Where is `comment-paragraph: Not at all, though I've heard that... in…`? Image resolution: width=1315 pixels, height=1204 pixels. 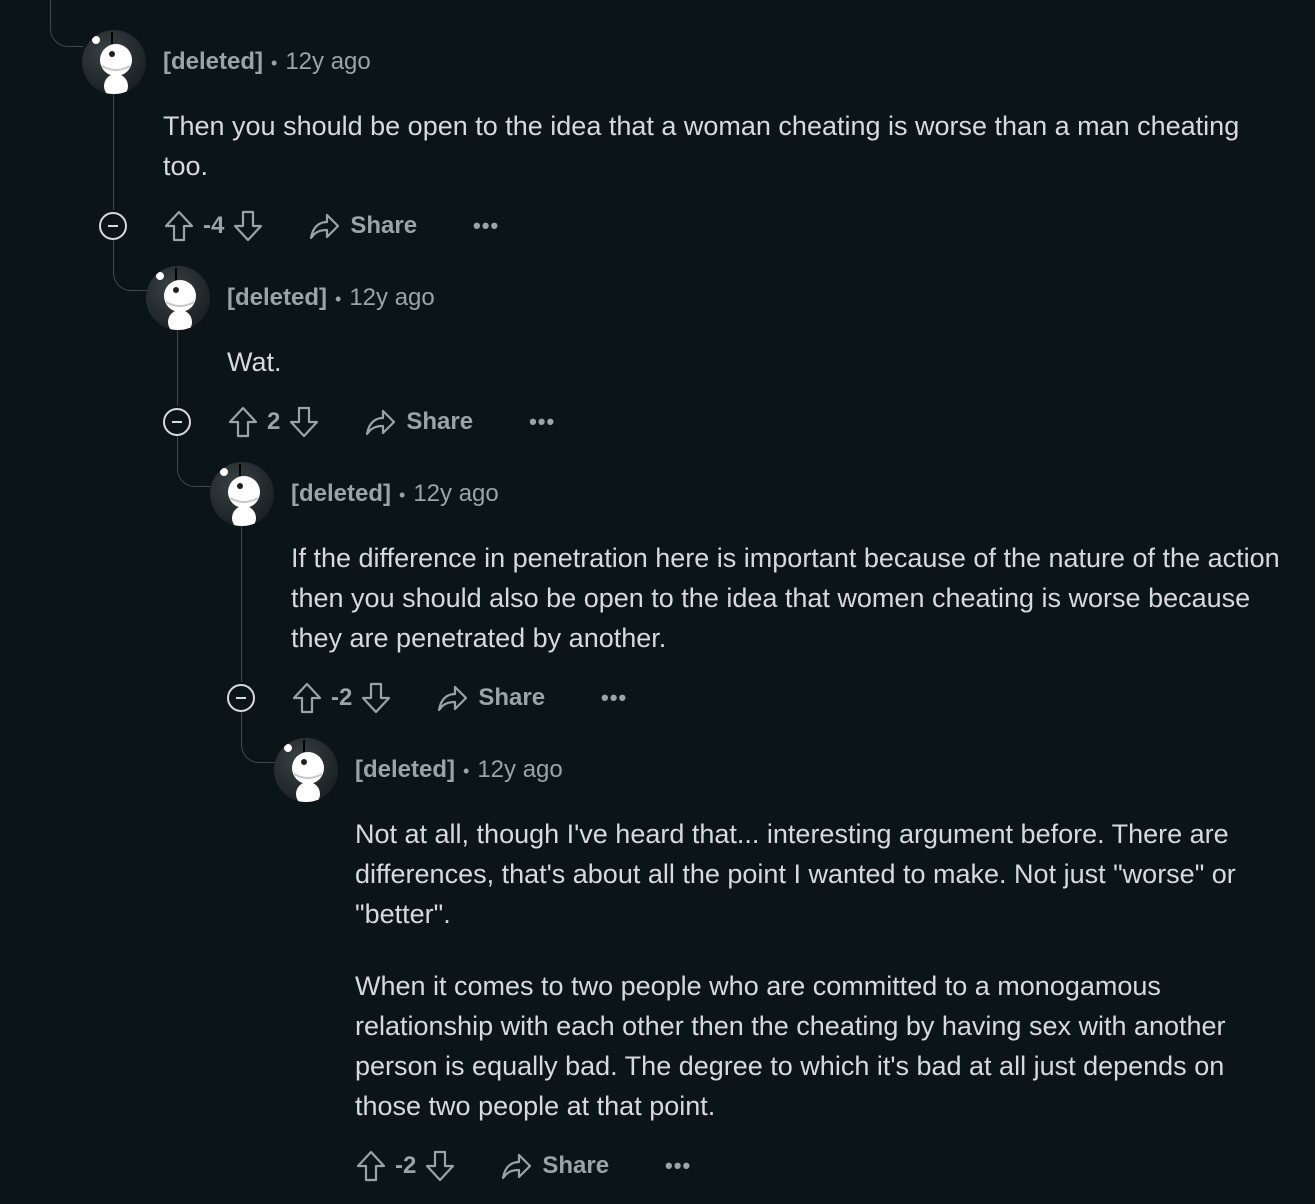
comment-paragraph: Not at all, though I've heard that... in… is located at coordinates (795, 874).